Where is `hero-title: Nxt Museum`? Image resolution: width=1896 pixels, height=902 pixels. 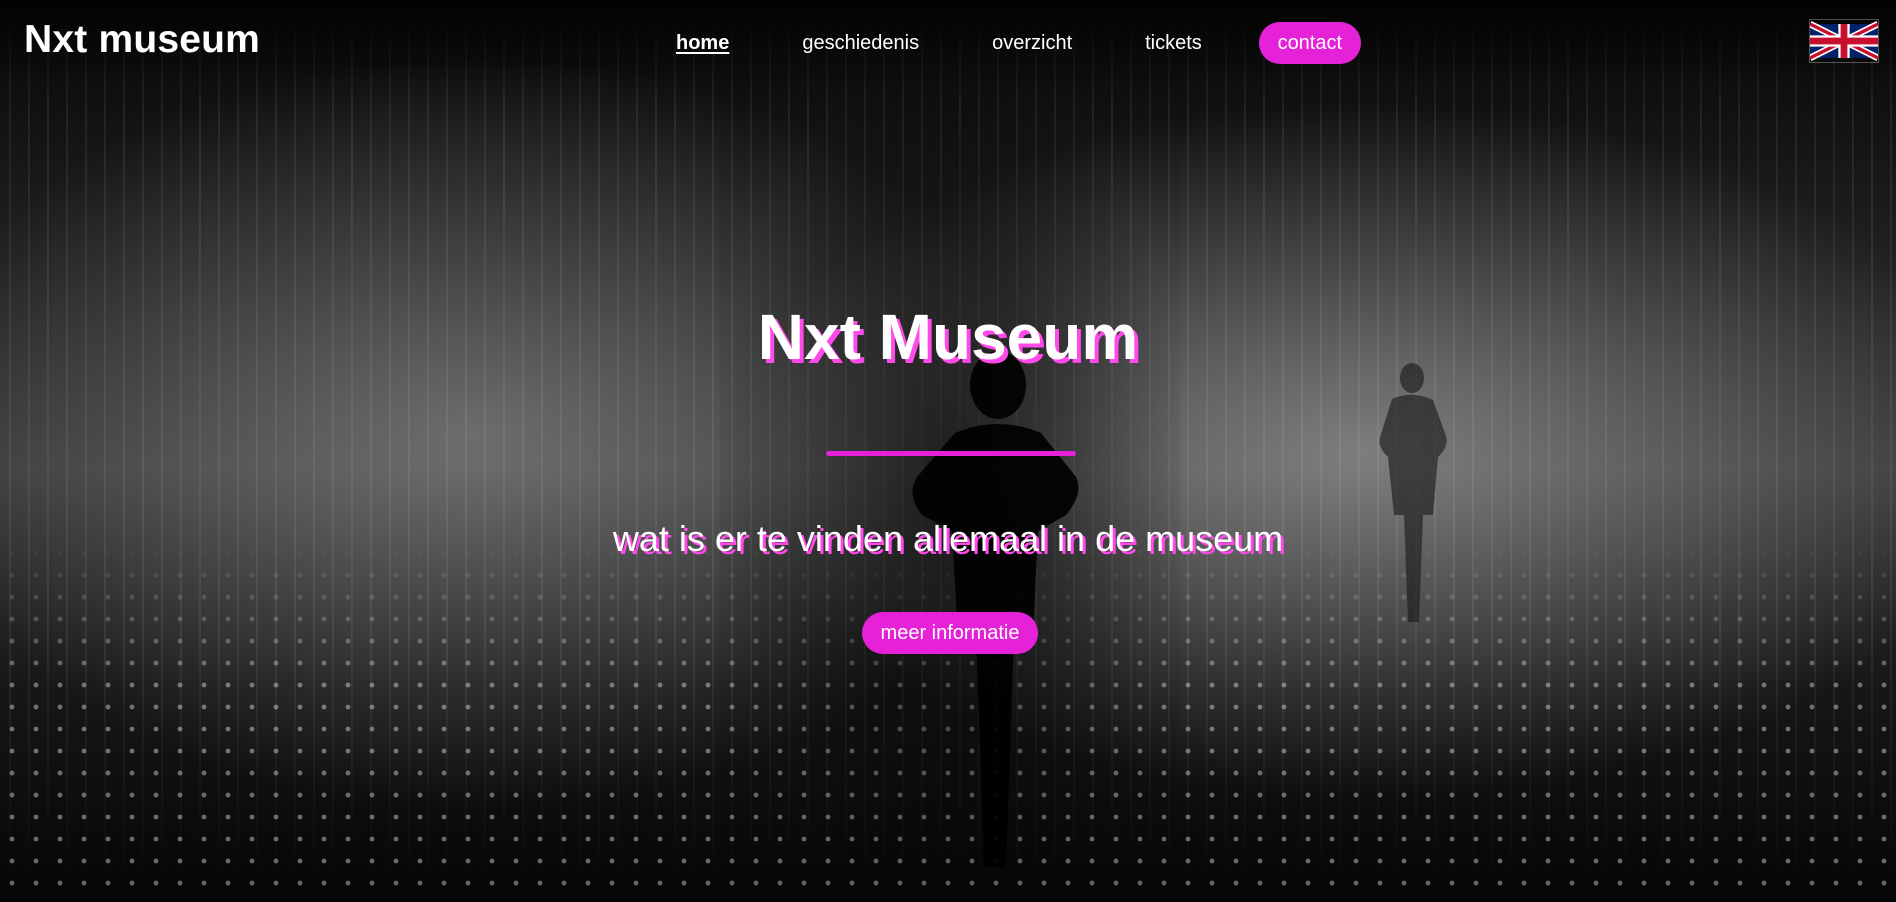
hero-title: Nxt Museum is located at coordinates (948, 337).